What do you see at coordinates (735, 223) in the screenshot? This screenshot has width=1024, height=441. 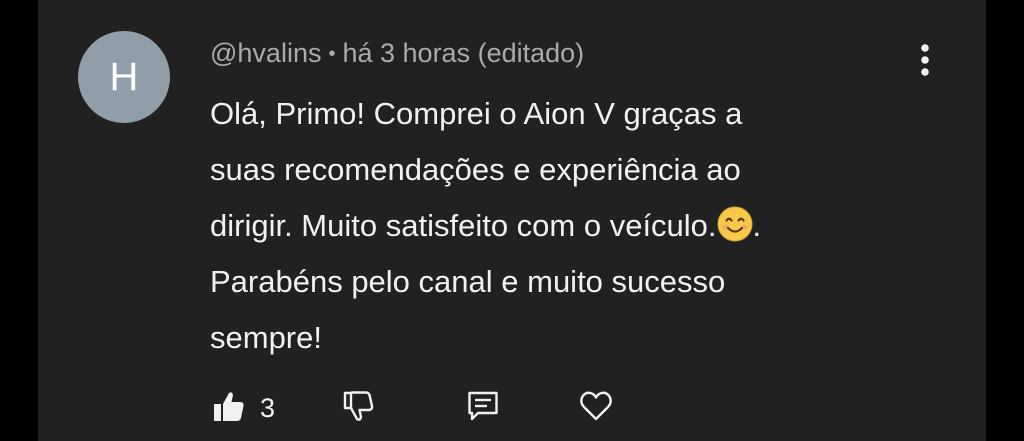 I see `smiling-face-emoji` at bounding box center [735, 223].